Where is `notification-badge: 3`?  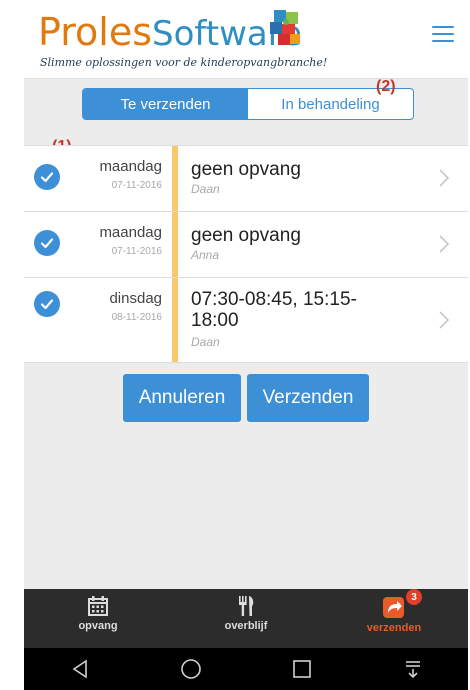
notification-badge: 3 is located at coordinates (414, 597).